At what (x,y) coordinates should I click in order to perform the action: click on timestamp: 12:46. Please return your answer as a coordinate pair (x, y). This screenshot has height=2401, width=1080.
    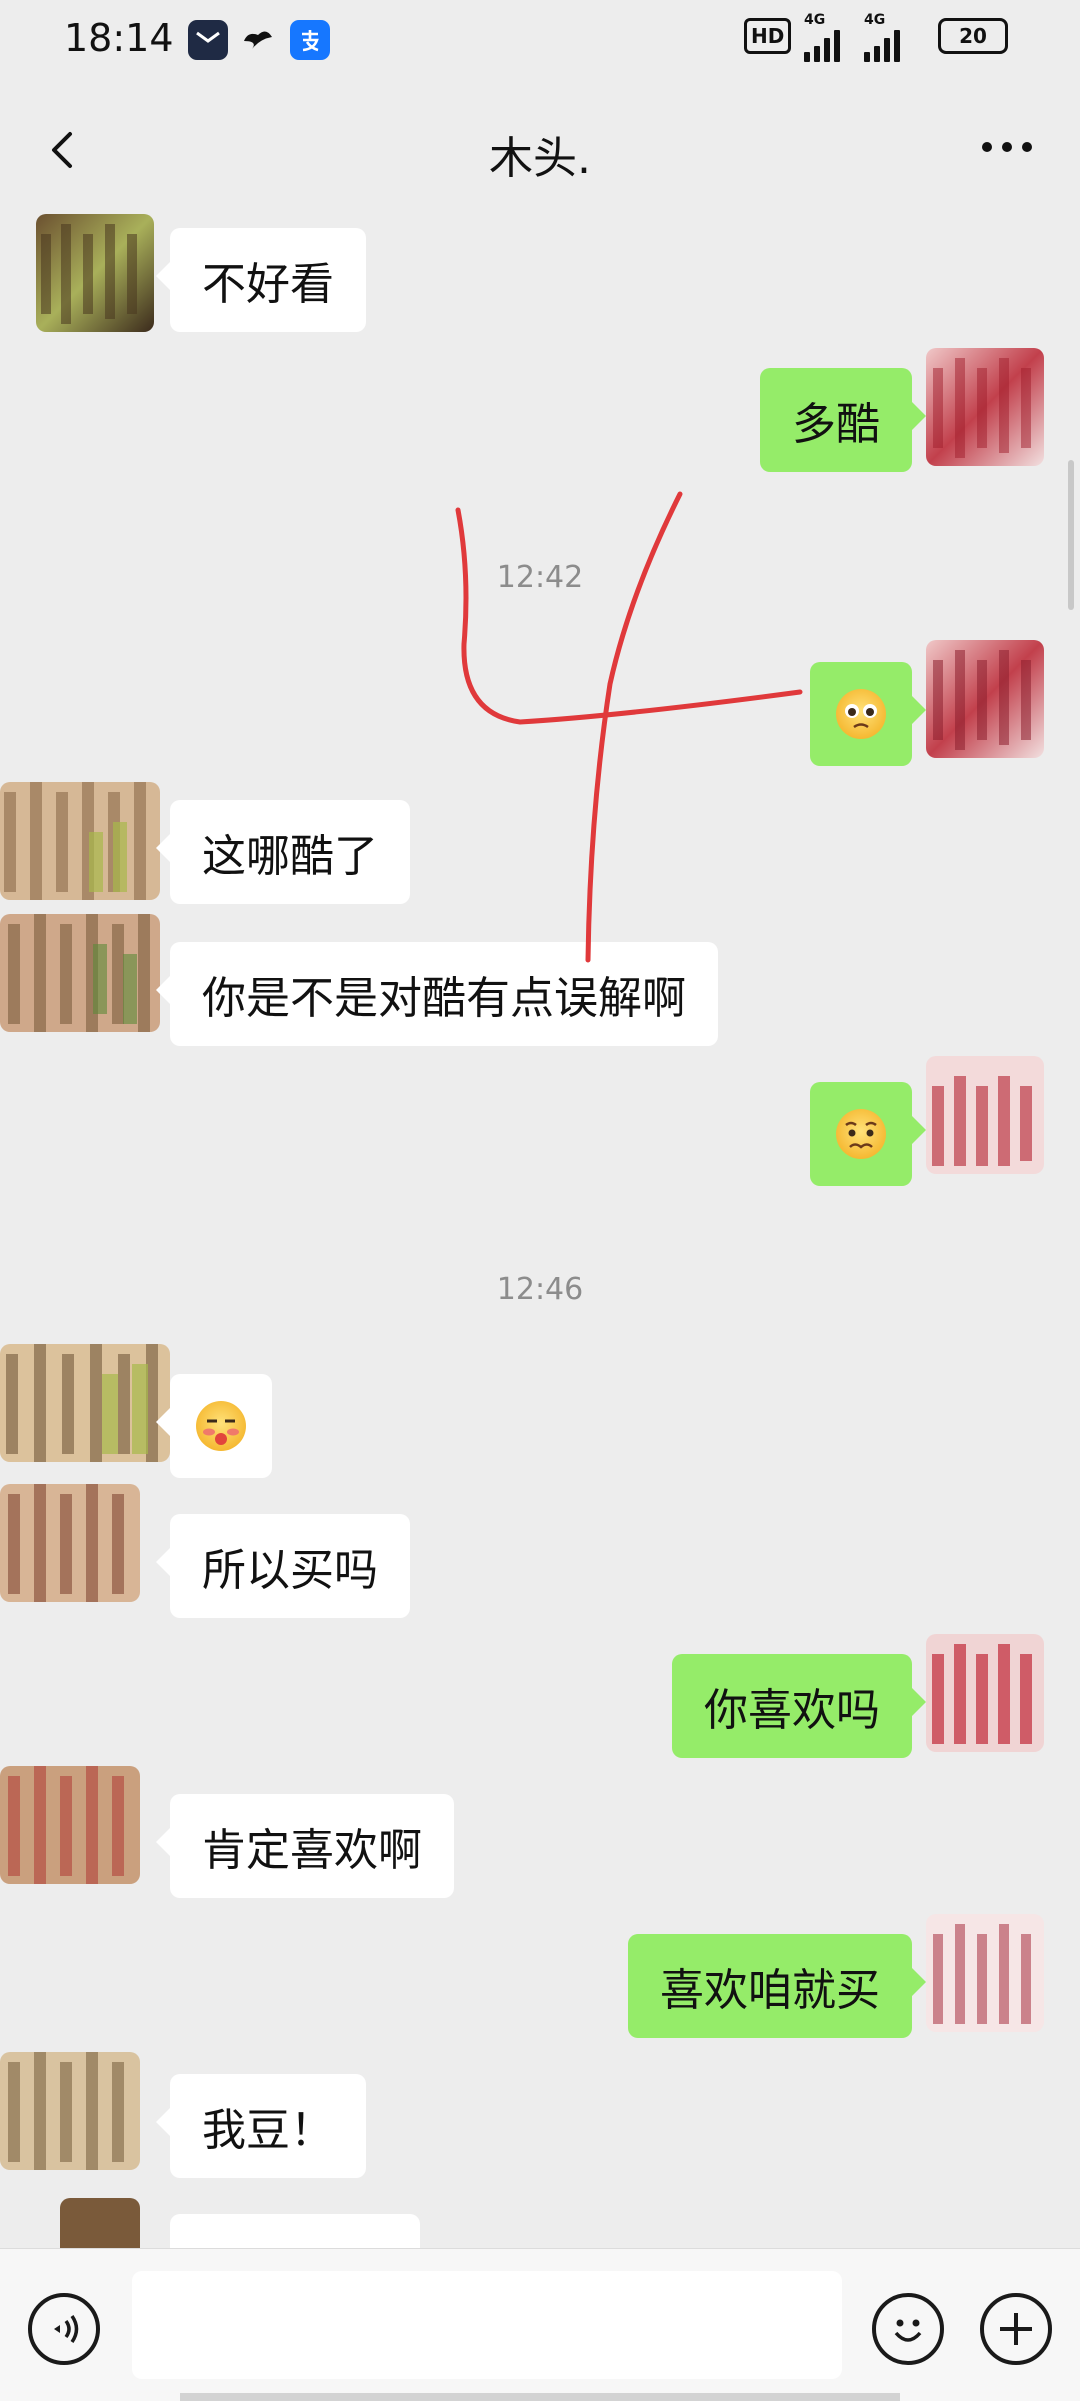
    Looking at the image, I should click on (540, 1289).